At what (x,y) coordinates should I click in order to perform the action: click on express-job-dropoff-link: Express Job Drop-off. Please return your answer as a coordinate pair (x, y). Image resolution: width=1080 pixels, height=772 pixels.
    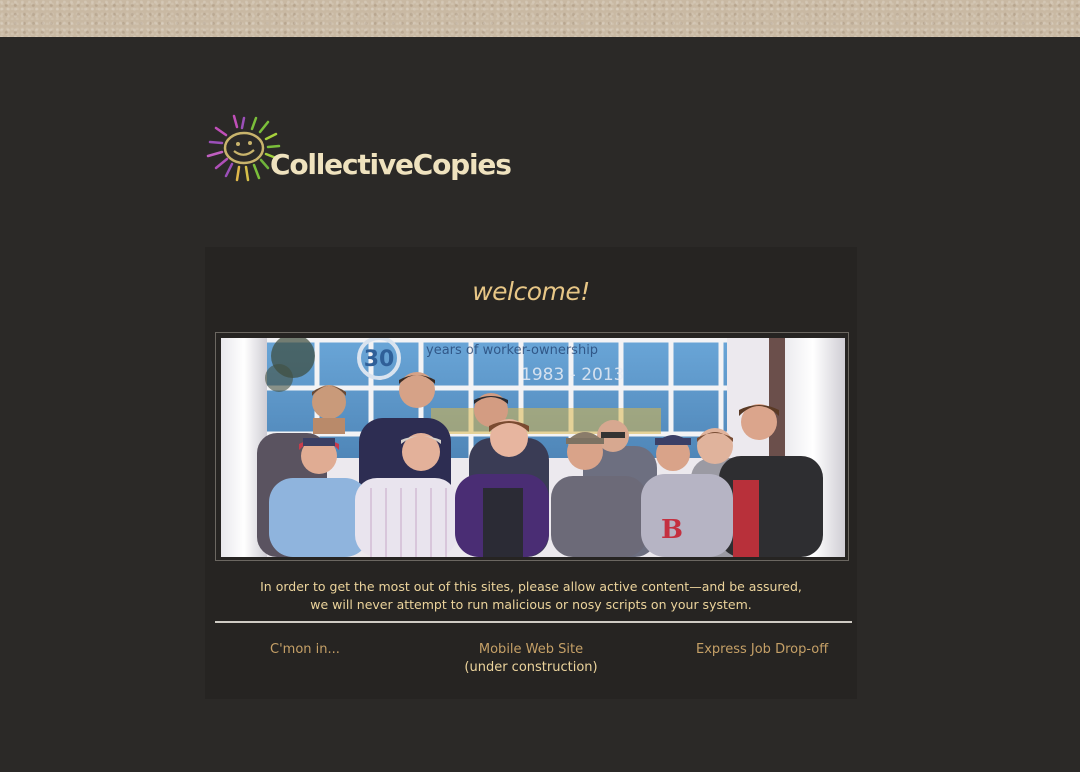
    Looking at the image, I should click on (762, 649).